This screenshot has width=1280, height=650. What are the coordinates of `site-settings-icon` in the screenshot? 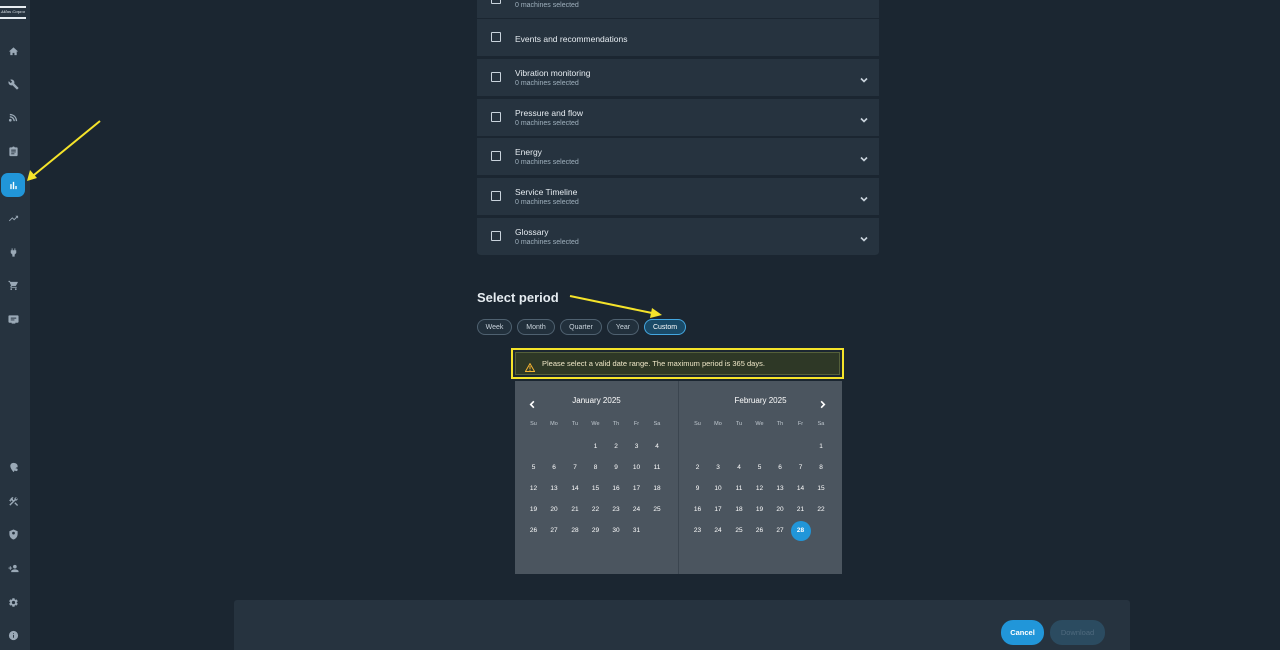 It's located at (13, 467).